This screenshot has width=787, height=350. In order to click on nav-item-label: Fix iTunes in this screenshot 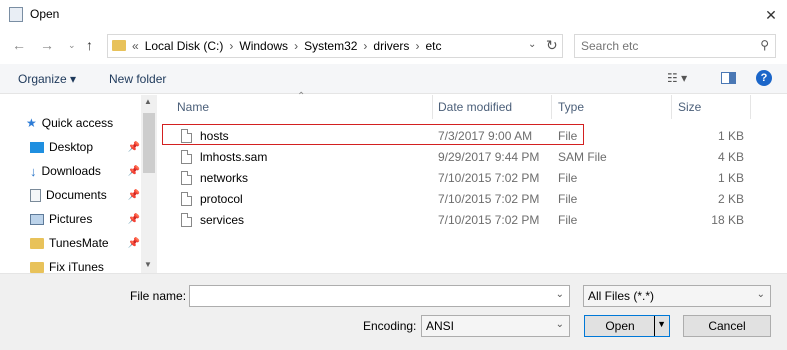, I will do `click(76, 267)`.